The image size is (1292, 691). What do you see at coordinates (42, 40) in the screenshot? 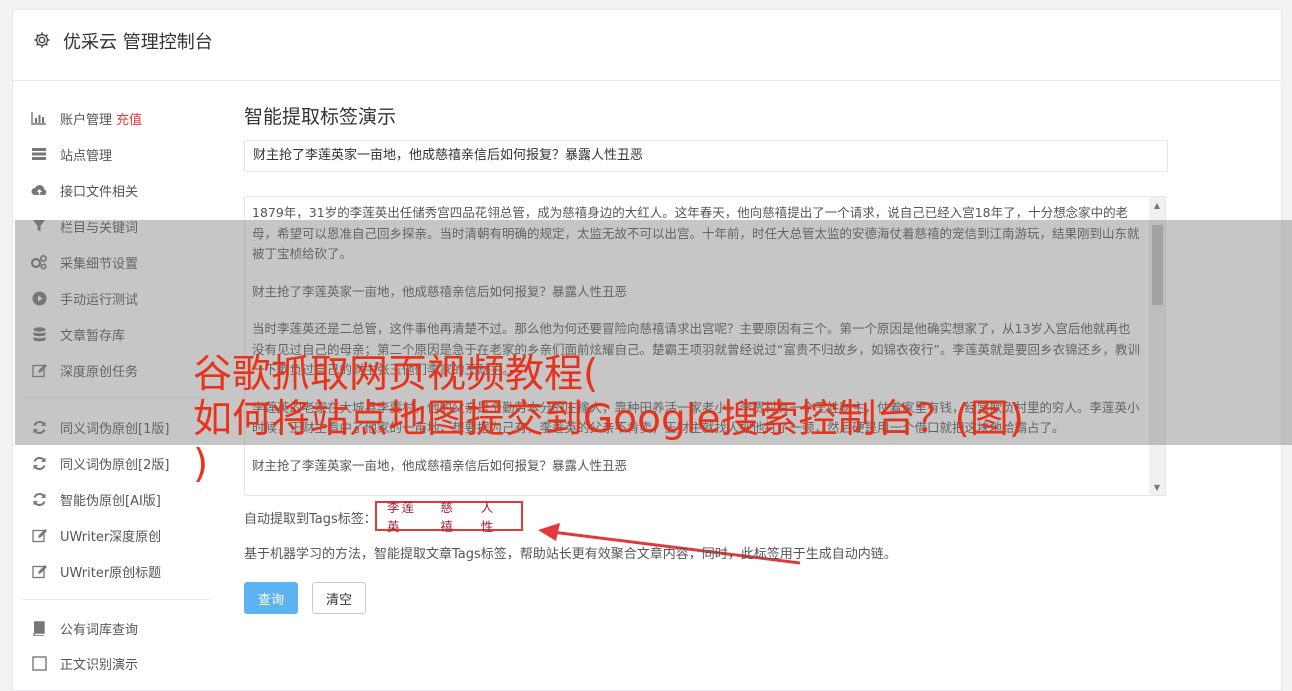
I see `gear-icon` at bounding box center [42, 40].